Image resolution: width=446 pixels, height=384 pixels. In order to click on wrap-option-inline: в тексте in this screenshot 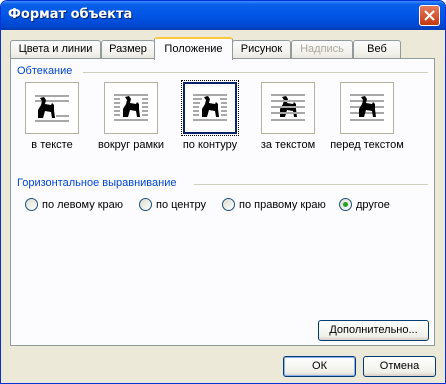, I will do `click(52, 116)`.